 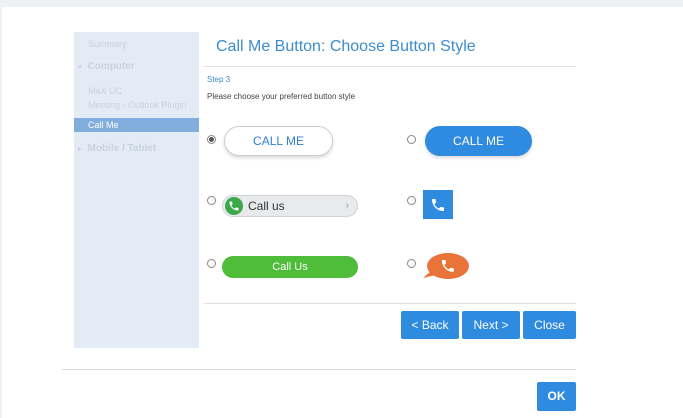 I want to click on sidebar-item-label: Computer, so click(x=111, y=66).